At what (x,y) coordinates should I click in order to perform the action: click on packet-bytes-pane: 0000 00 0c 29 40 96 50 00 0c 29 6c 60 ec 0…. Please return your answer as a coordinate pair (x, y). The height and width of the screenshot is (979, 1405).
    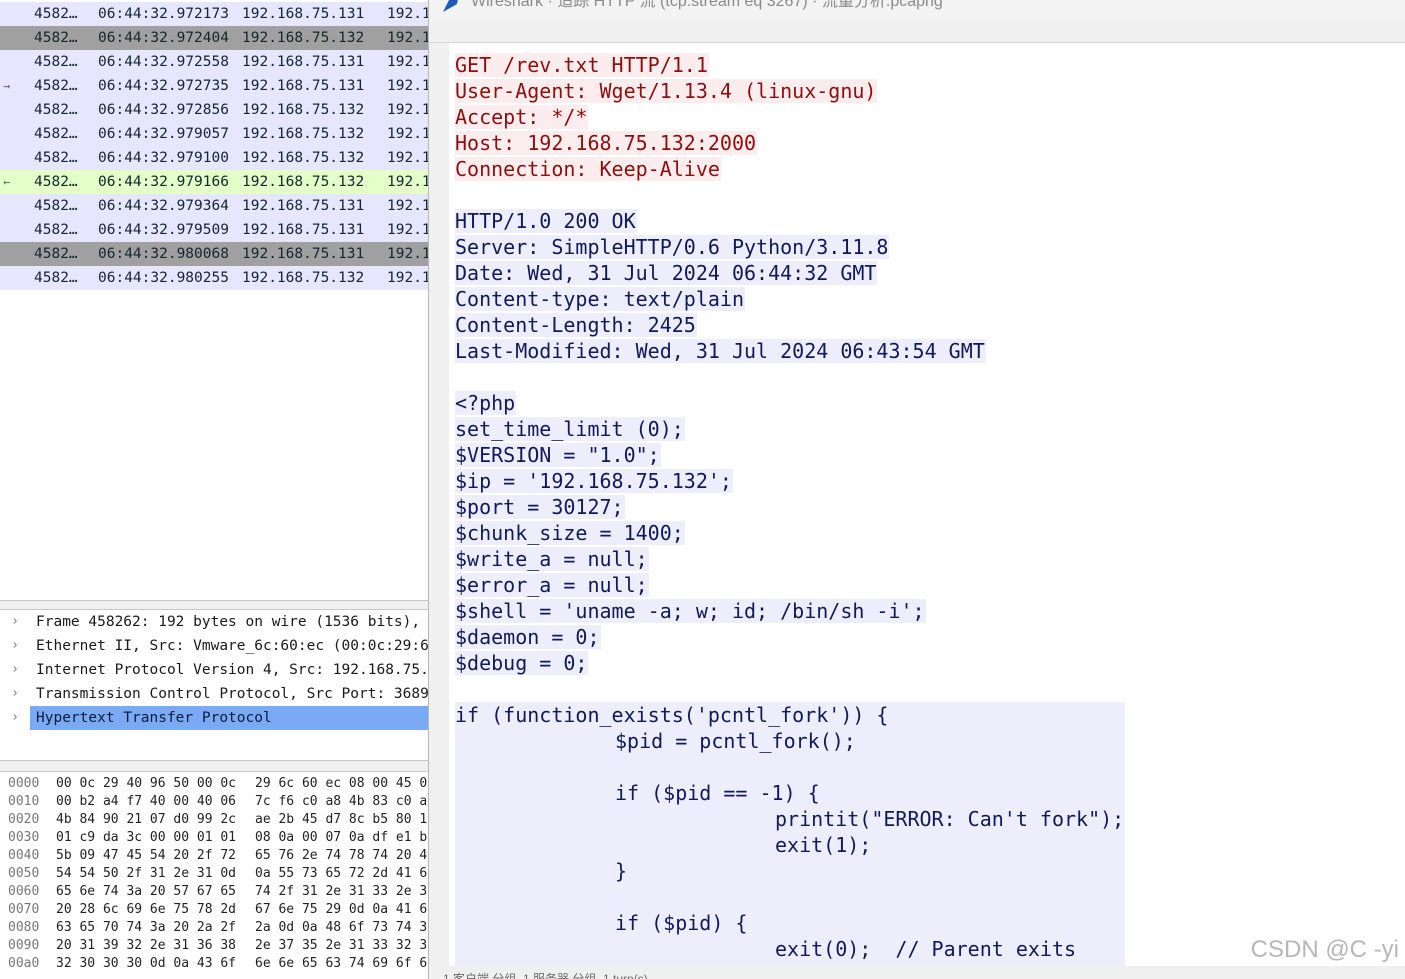
    Looking at the image, I should click on (214, 875).